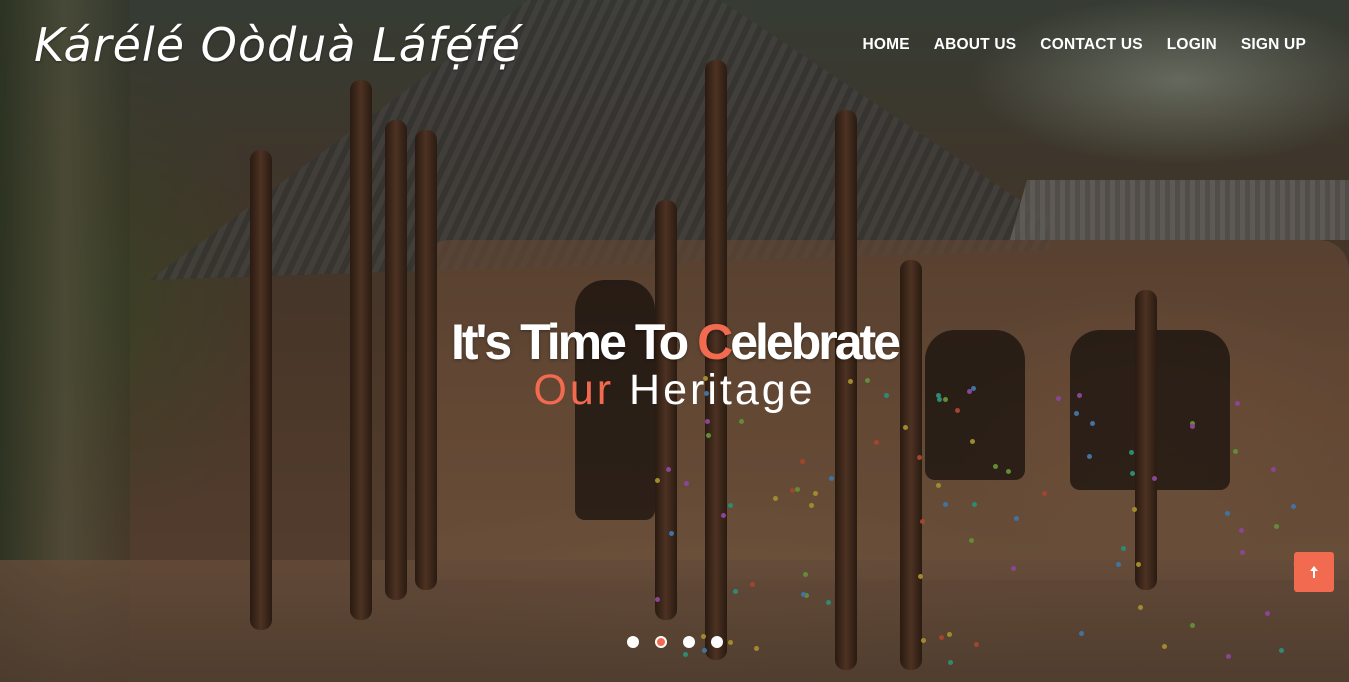  Describe the element at coordinates (975, 45) in the screenshot. I see `nav-item-about-us: ABOUT US` at that location.